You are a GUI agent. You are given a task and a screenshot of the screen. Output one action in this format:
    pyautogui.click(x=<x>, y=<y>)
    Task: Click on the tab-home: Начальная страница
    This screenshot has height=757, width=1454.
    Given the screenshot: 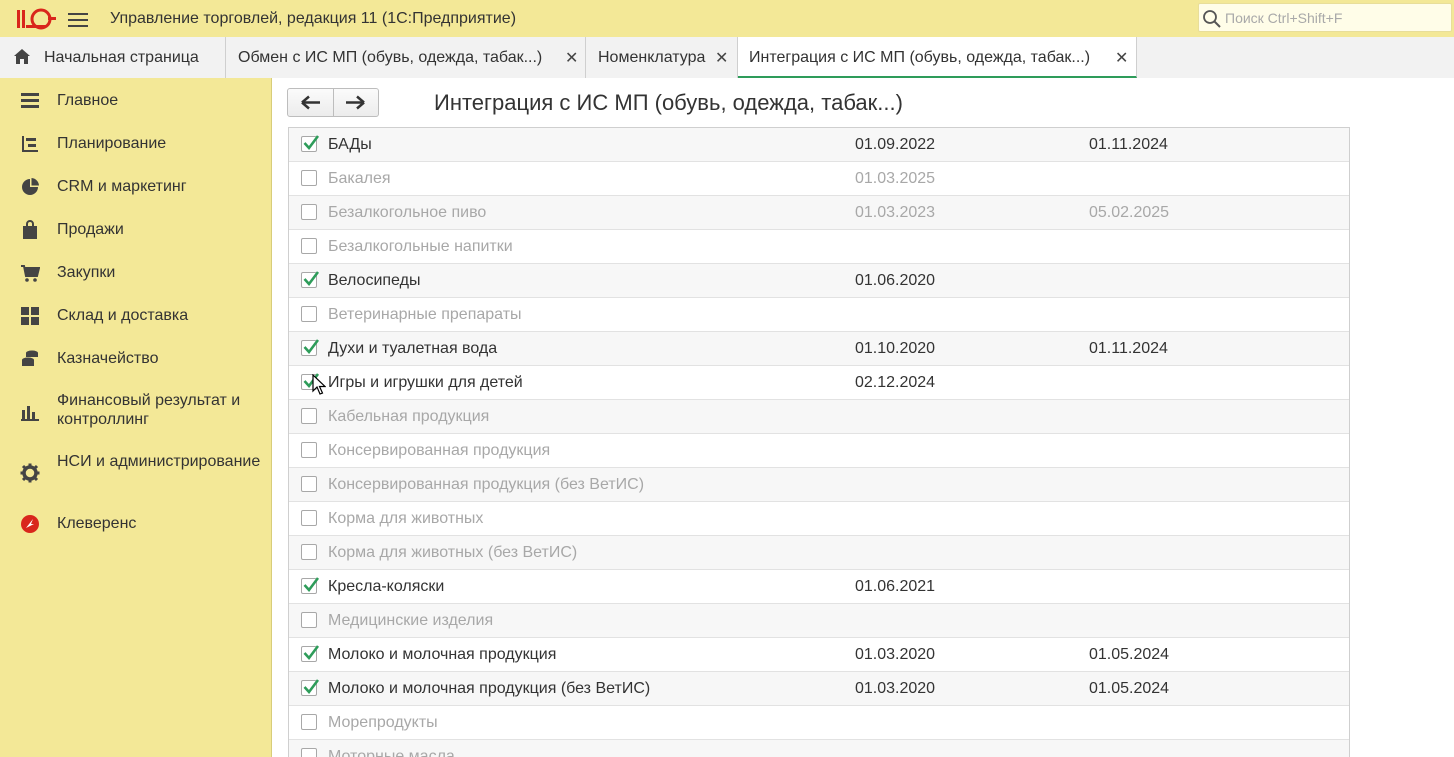 What is the action you would take?
    pyautogui.click(x=113, y=57)
    